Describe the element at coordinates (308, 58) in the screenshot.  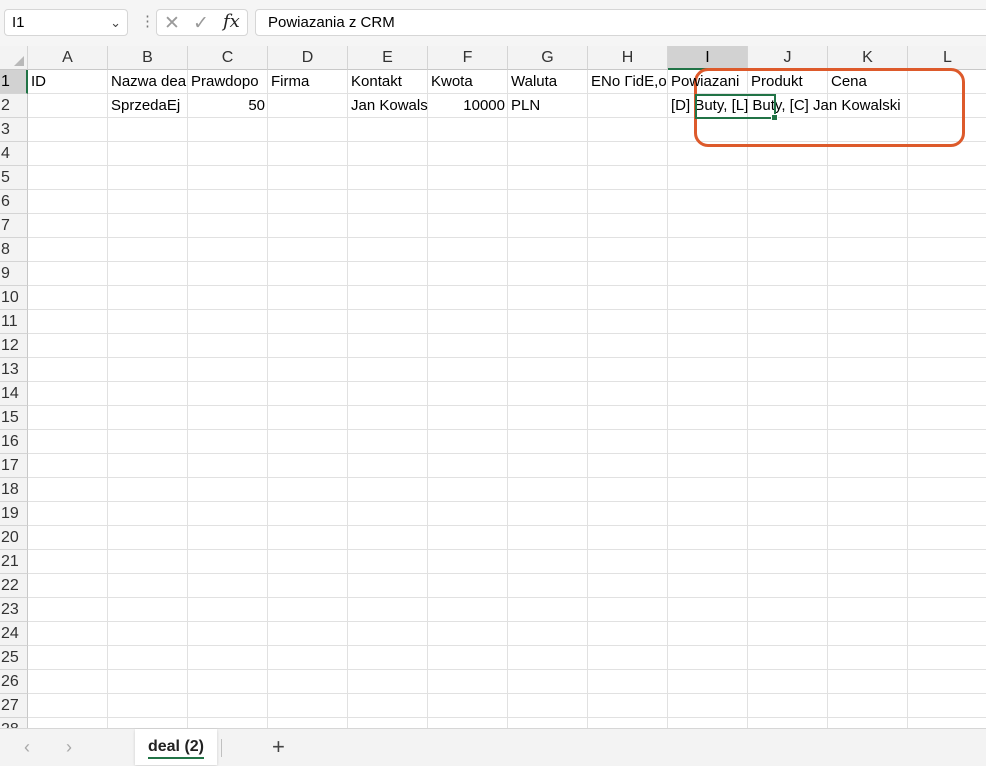
I see `column-header-d: D` at that location.